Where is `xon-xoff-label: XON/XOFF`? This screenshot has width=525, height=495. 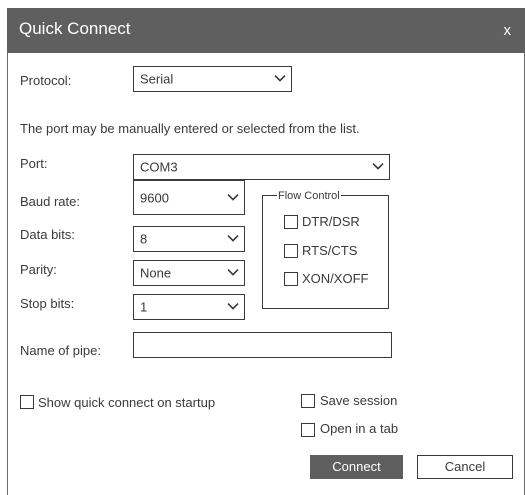 xon-xoff-label: XON/XOFF is located at coordinates (335, 278).